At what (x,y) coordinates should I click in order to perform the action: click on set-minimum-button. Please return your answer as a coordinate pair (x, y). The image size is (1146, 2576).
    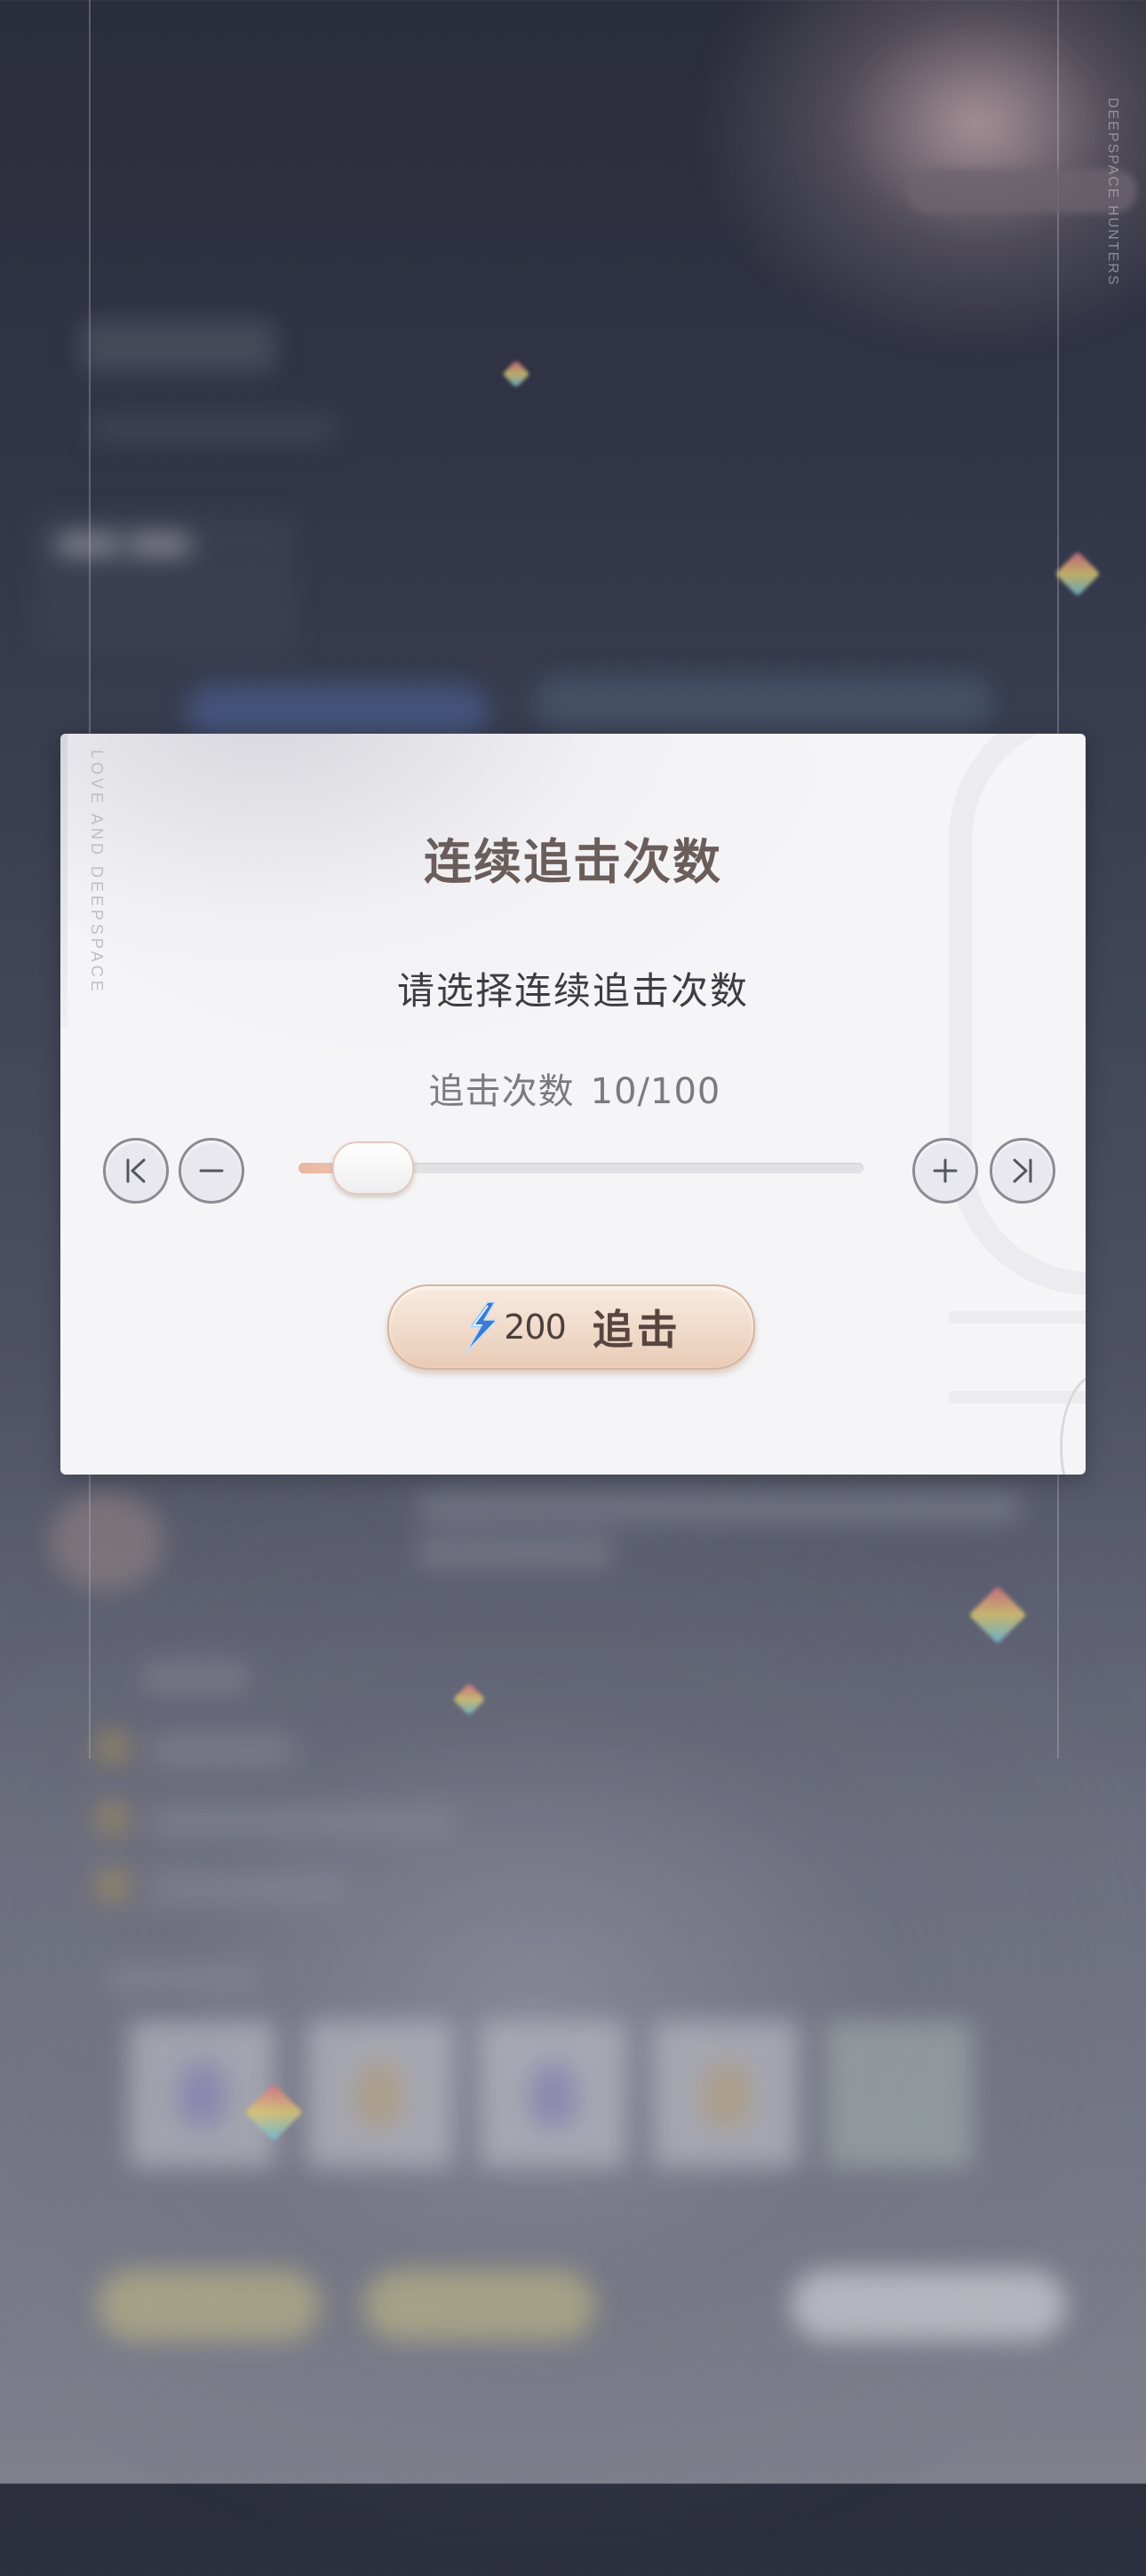
    Looking at the image, I should click on (136, 1171).